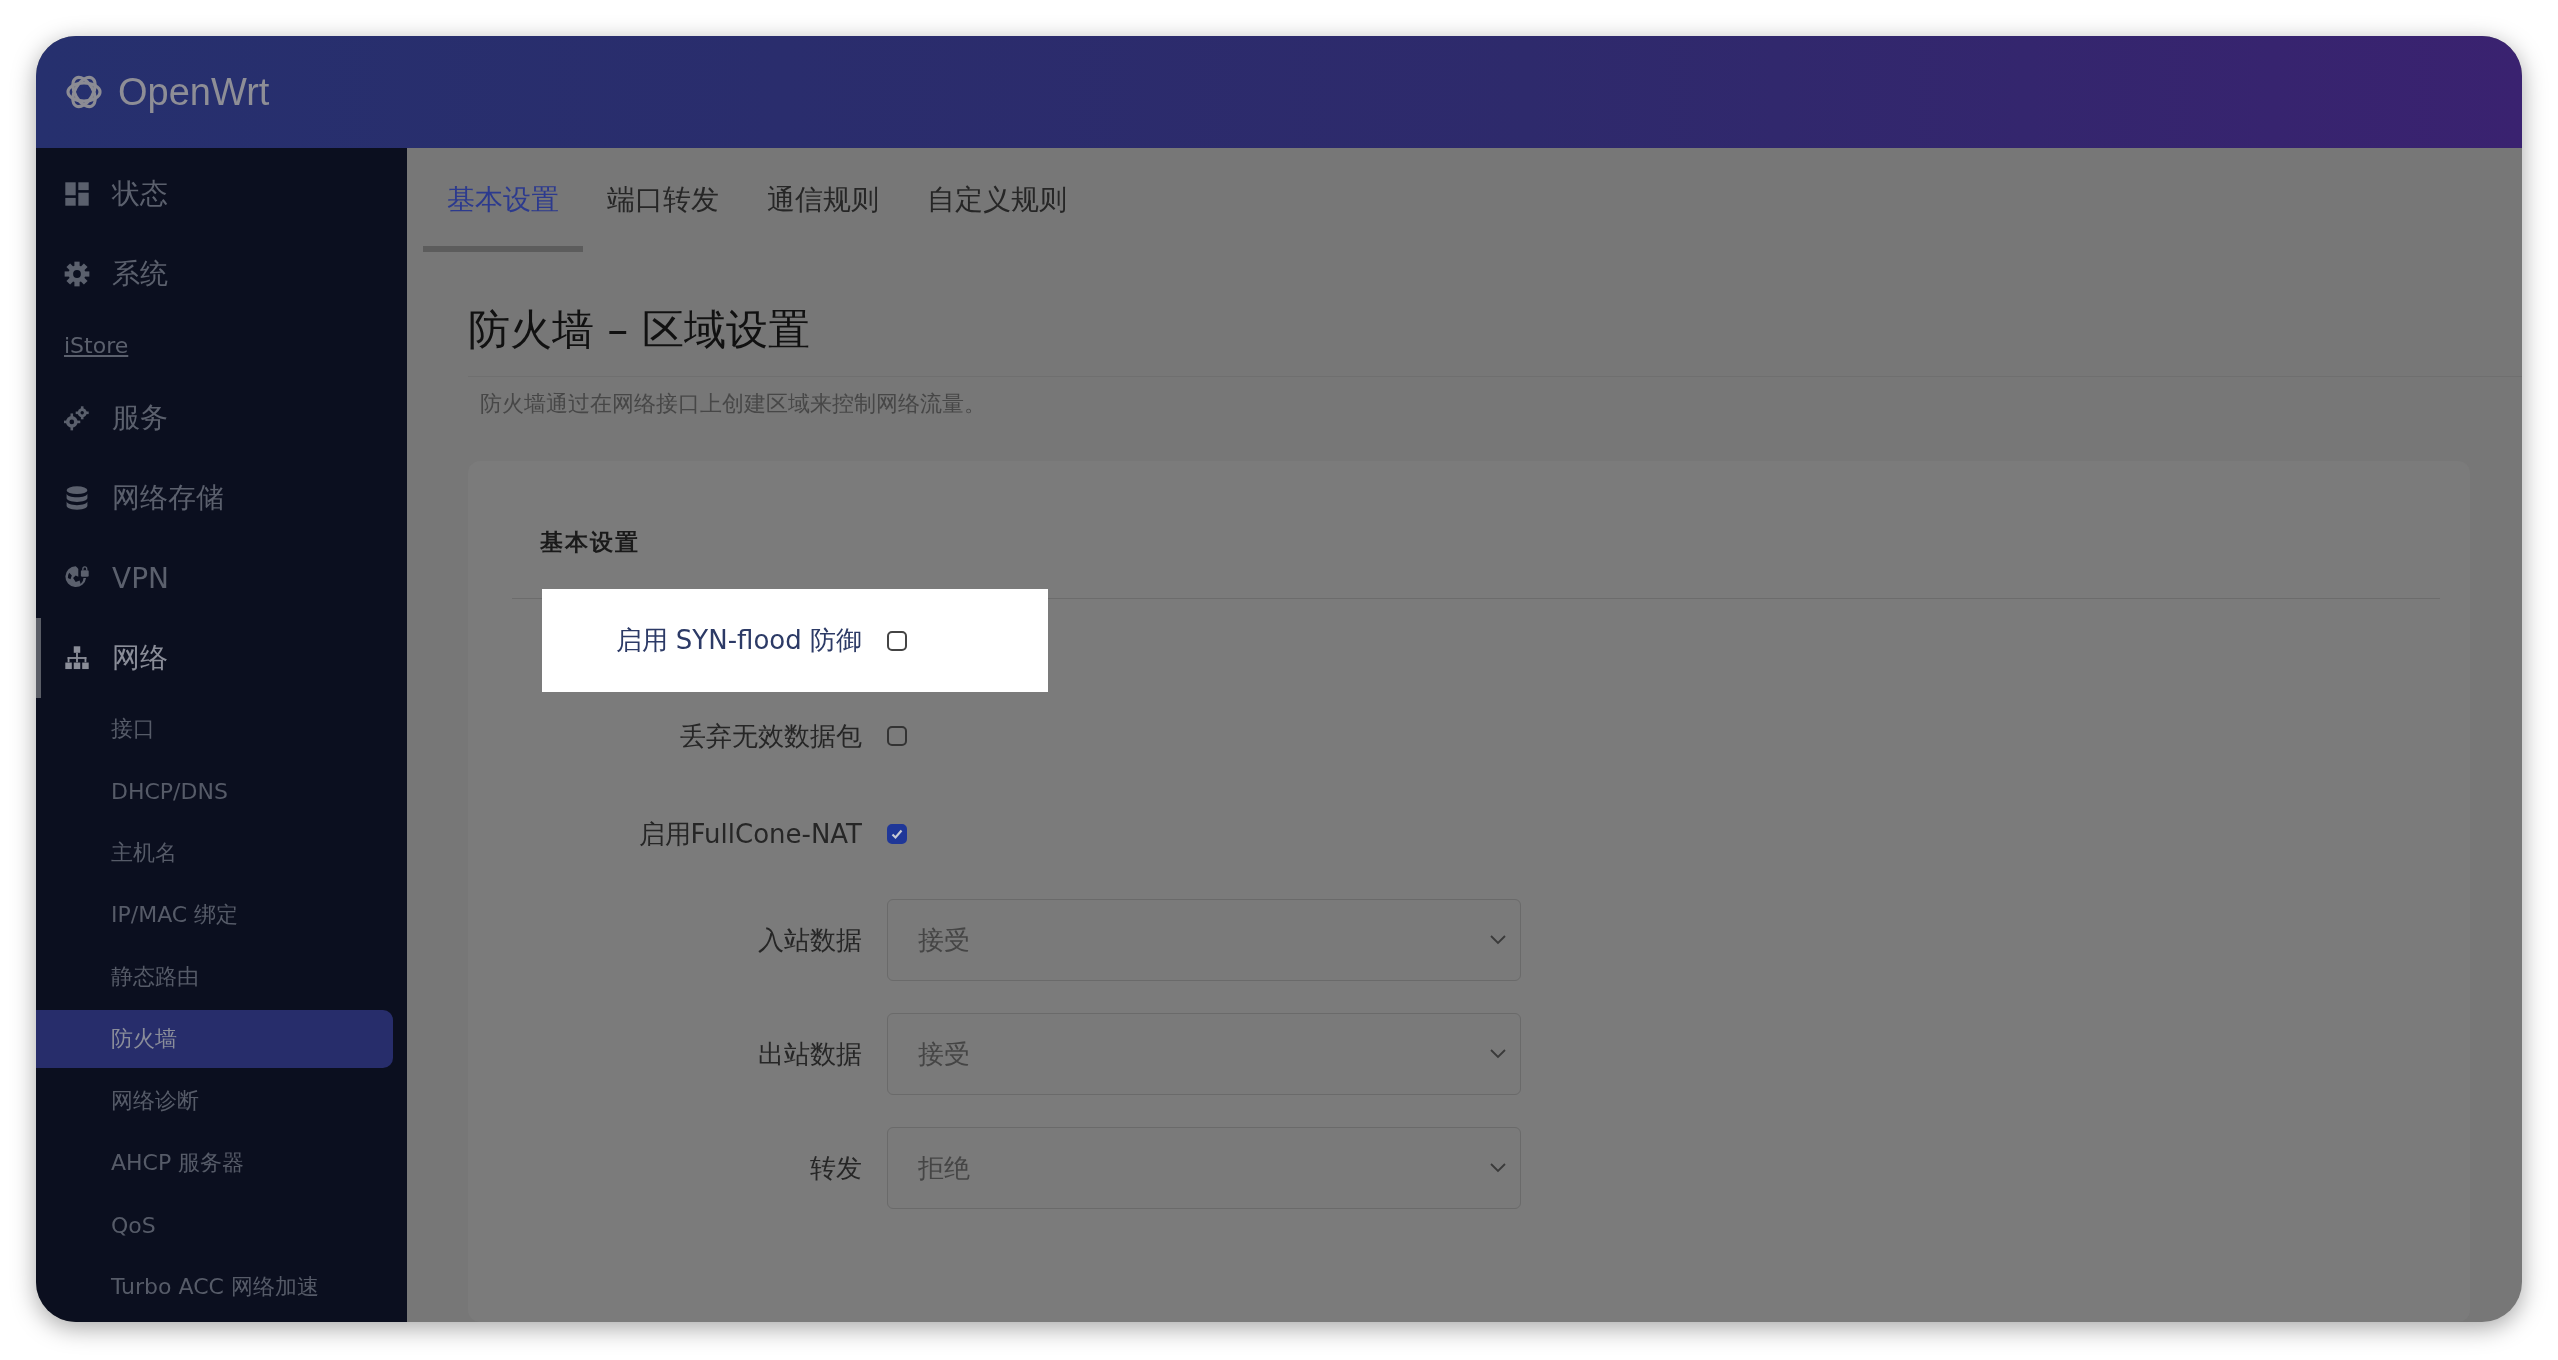  What do you see at coordinates (221, 578) in the screenshot?
I see `sidebar-item: VPN` at bounding box center [221, 578].